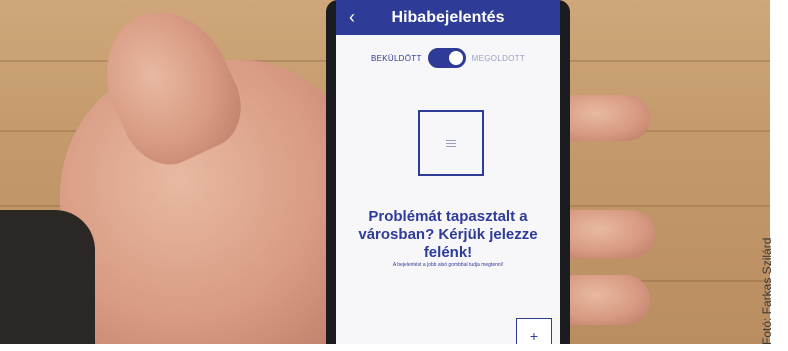 Image resolution: width=788 pixels, height=351 pixels. I want to click on status-toggle, so click(446, 58).